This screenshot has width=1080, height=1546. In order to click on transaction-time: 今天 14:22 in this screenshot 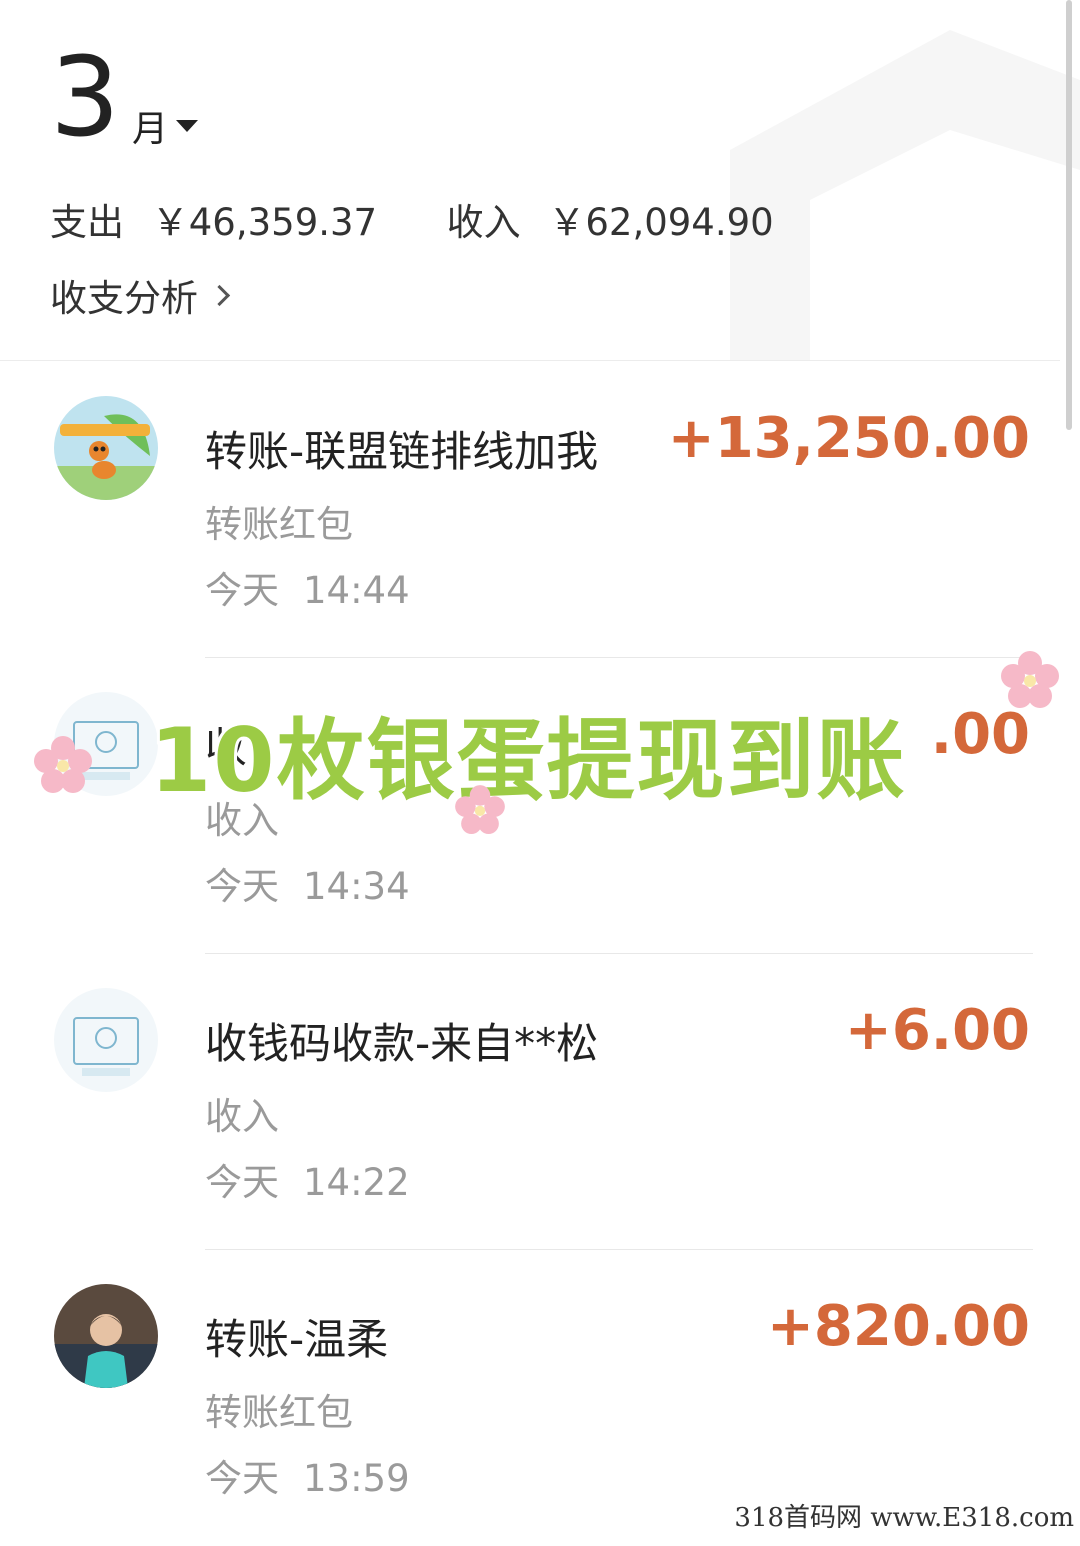, I will do `click(307, 1179)`.